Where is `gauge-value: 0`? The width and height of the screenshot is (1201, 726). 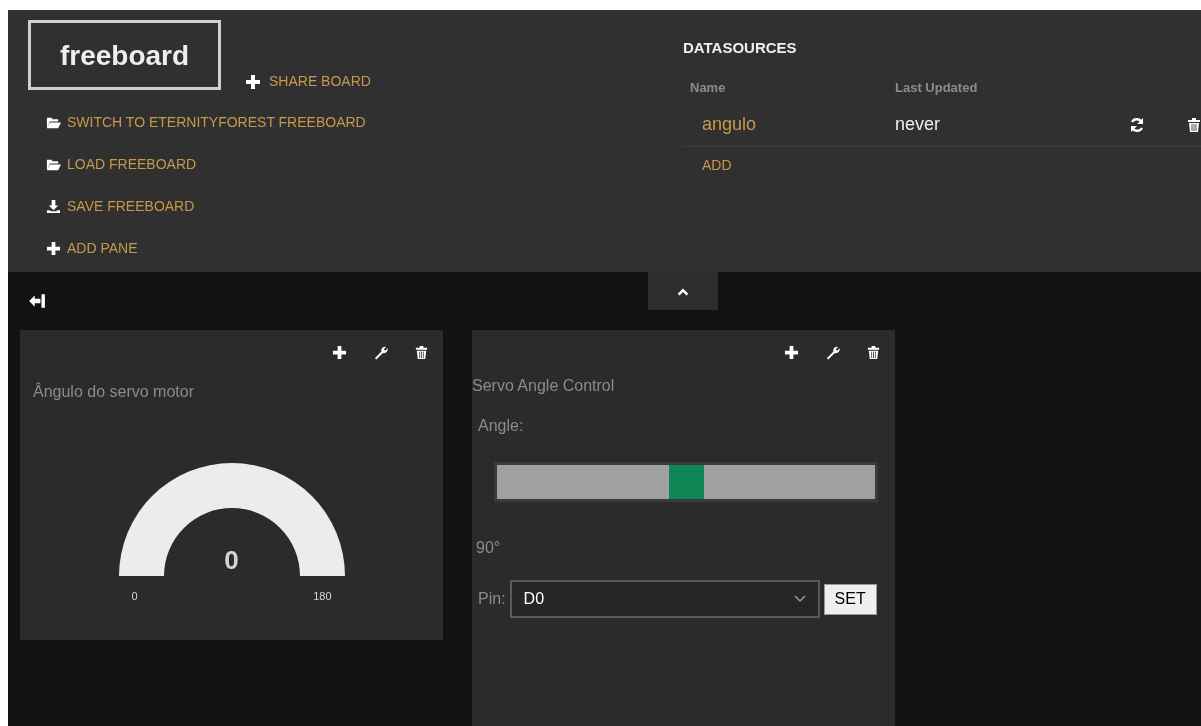
gauge-value: 0 is located at coordinates (231, 560).